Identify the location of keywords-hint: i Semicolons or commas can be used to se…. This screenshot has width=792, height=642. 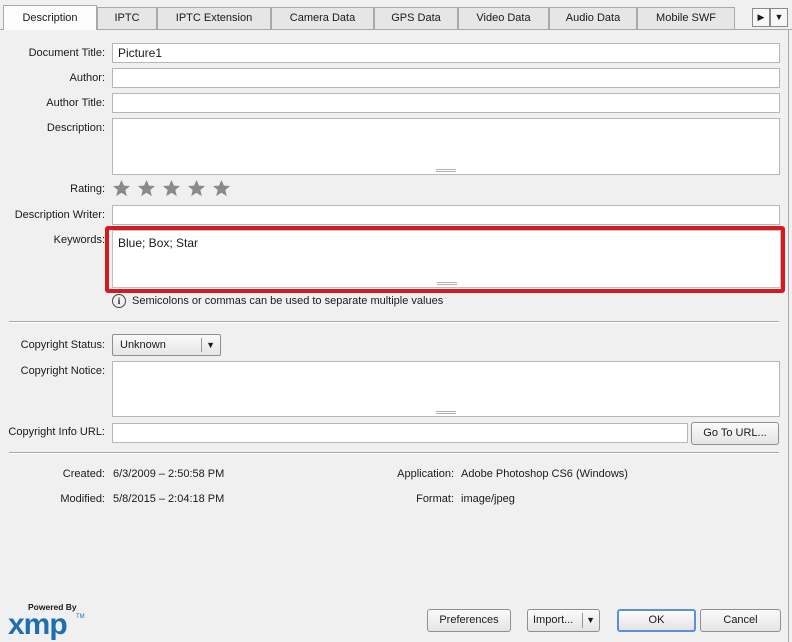
(277, 301).